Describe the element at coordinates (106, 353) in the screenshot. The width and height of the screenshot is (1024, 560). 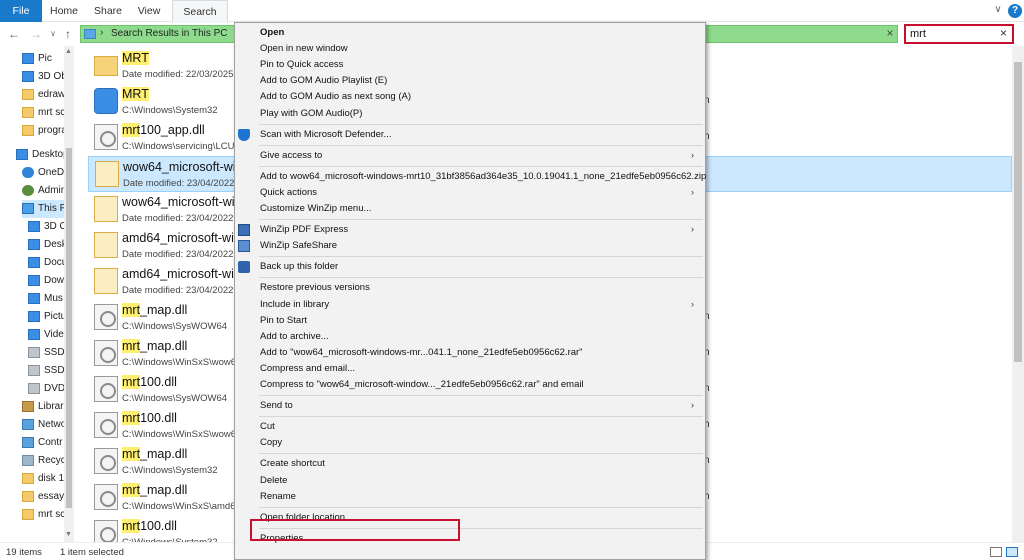
I see `dll-file-icon` at that location.